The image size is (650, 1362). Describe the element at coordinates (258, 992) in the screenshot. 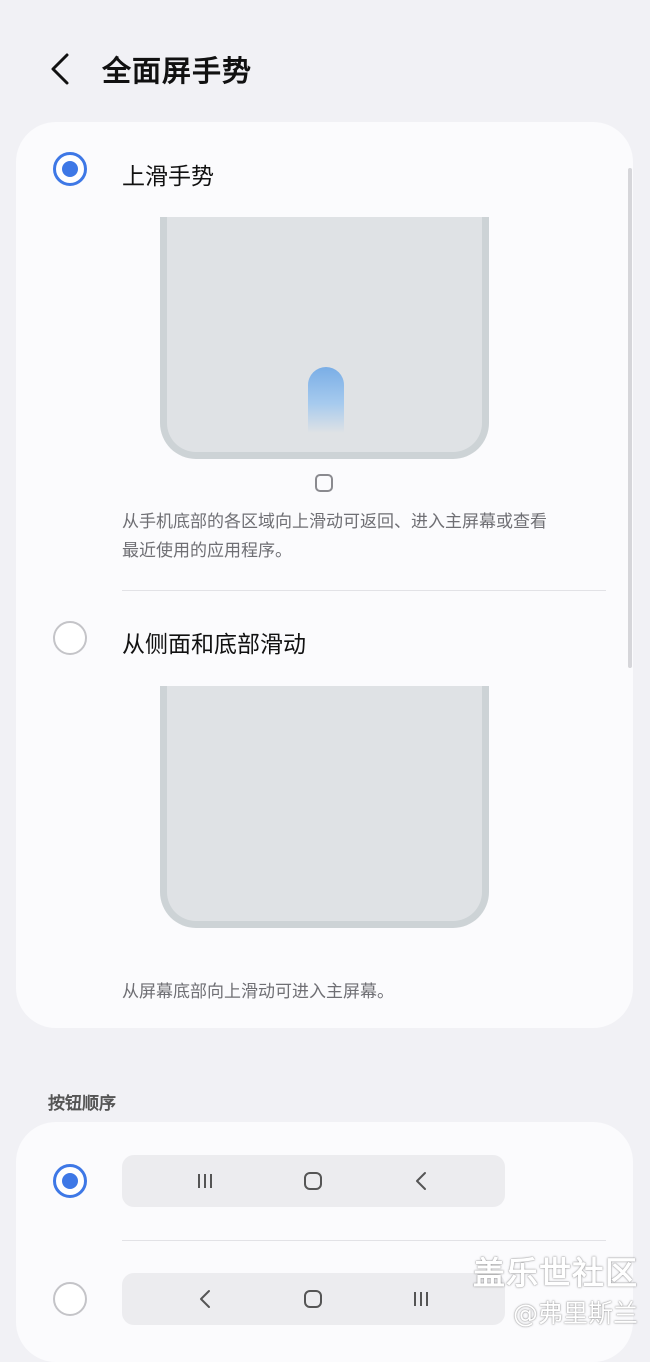

I see `option-description-side-bottom: 从屏幕底部向上滑动可进入主屏幕。` at that location.